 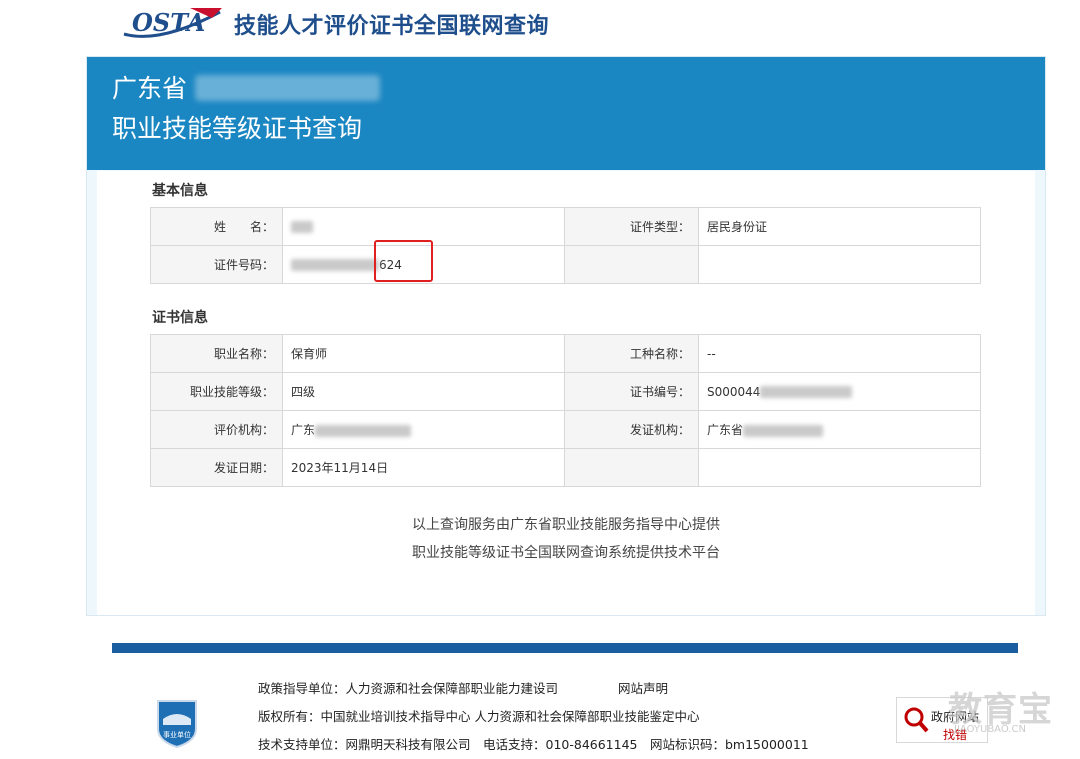 What do you see at coordinates (631, 353) in the screenshot?
I see `trade-label: 工种名称：` at bounding box center [631, 353].